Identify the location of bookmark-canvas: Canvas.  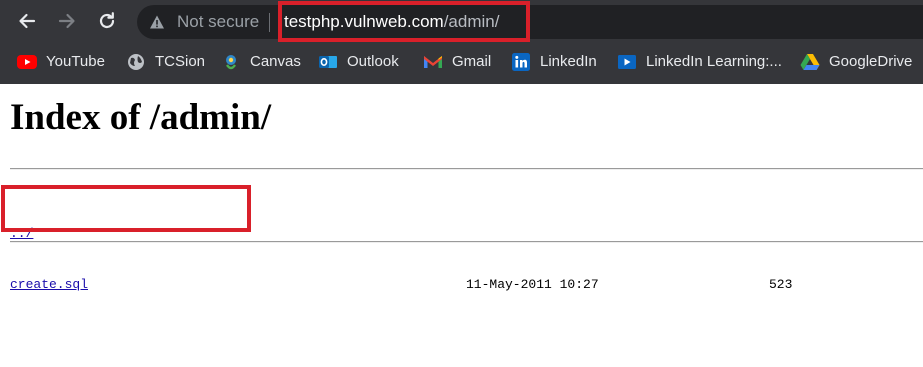
(261, 61).